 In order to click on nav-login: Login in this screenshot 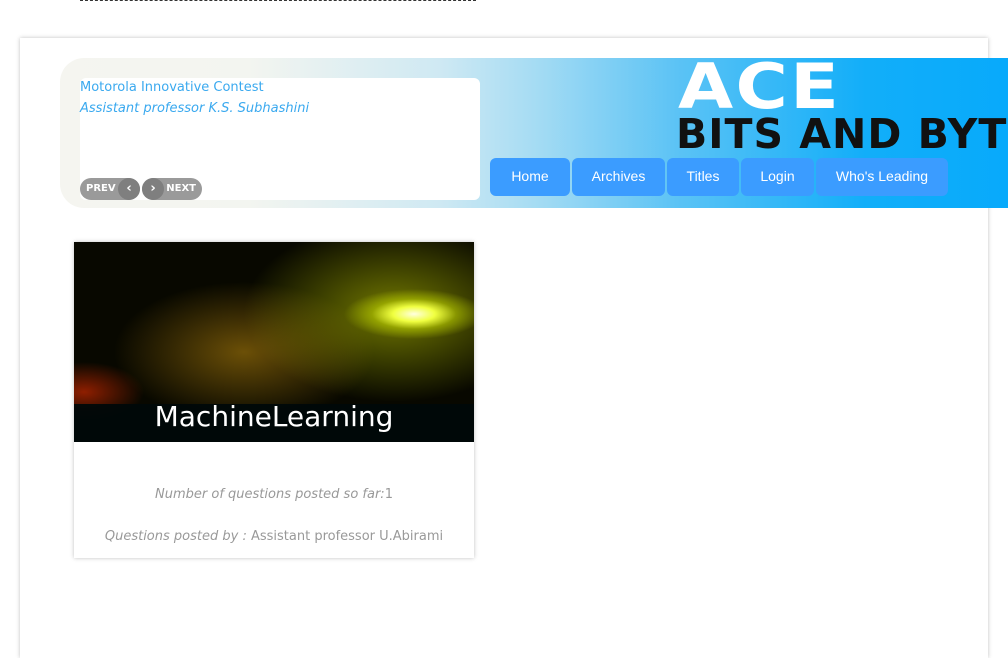, I will do `click(777, 177)`.